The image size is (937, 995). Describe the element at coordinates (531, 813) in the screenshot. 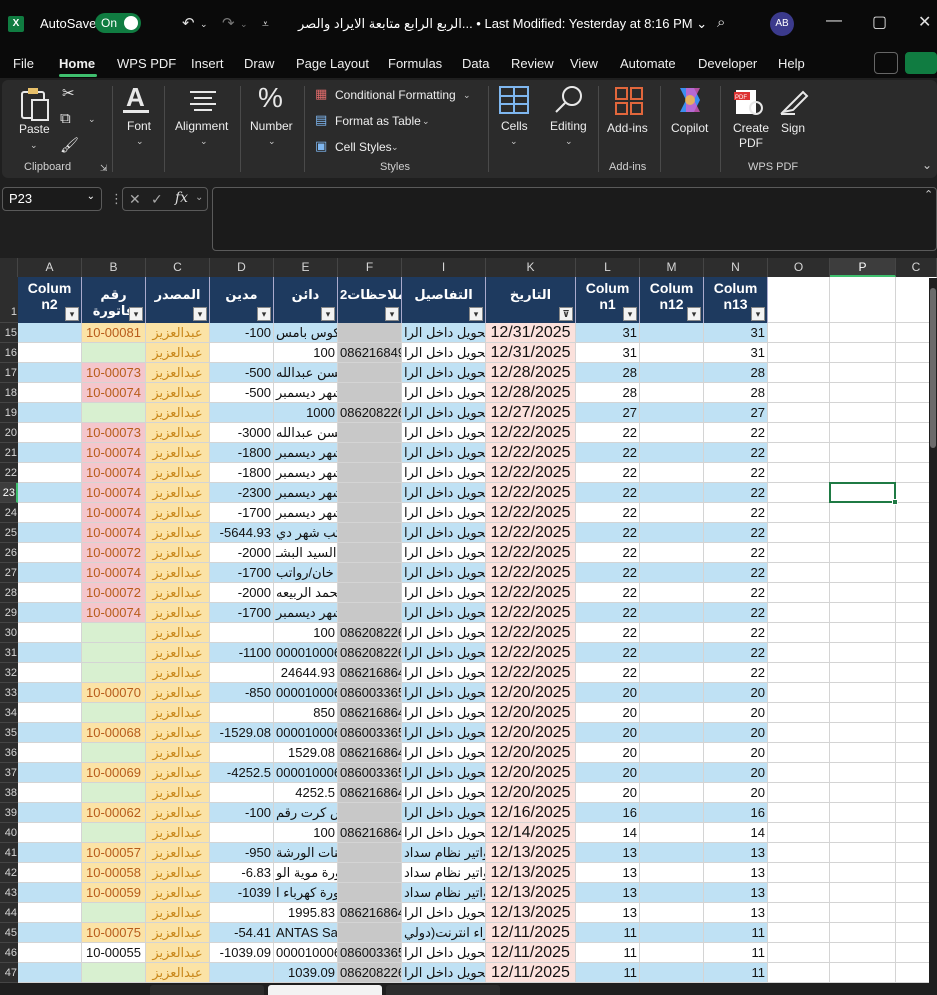

I see `cell-k: 12/16/2025` at that location.